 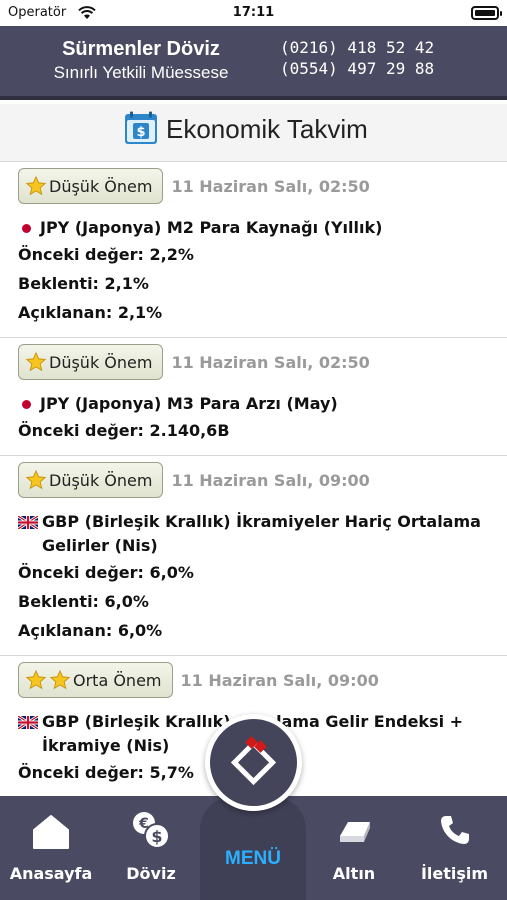 What do you see at coordinates (51, 832) in the screenshot?
I see `home-icon` at bounding box center [51, 832].